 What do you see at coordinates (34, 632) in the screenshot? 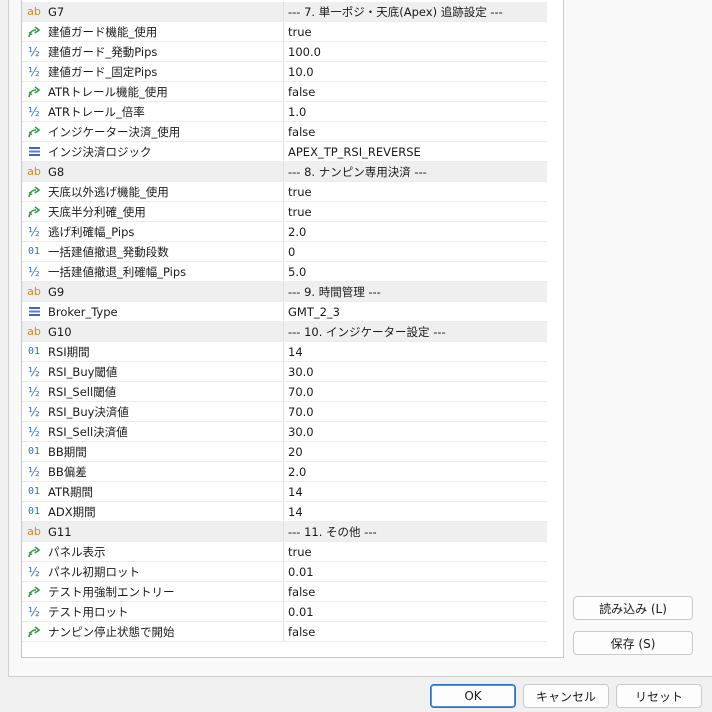
I see `boolean-type-icon` at bounding box center [34, 632].